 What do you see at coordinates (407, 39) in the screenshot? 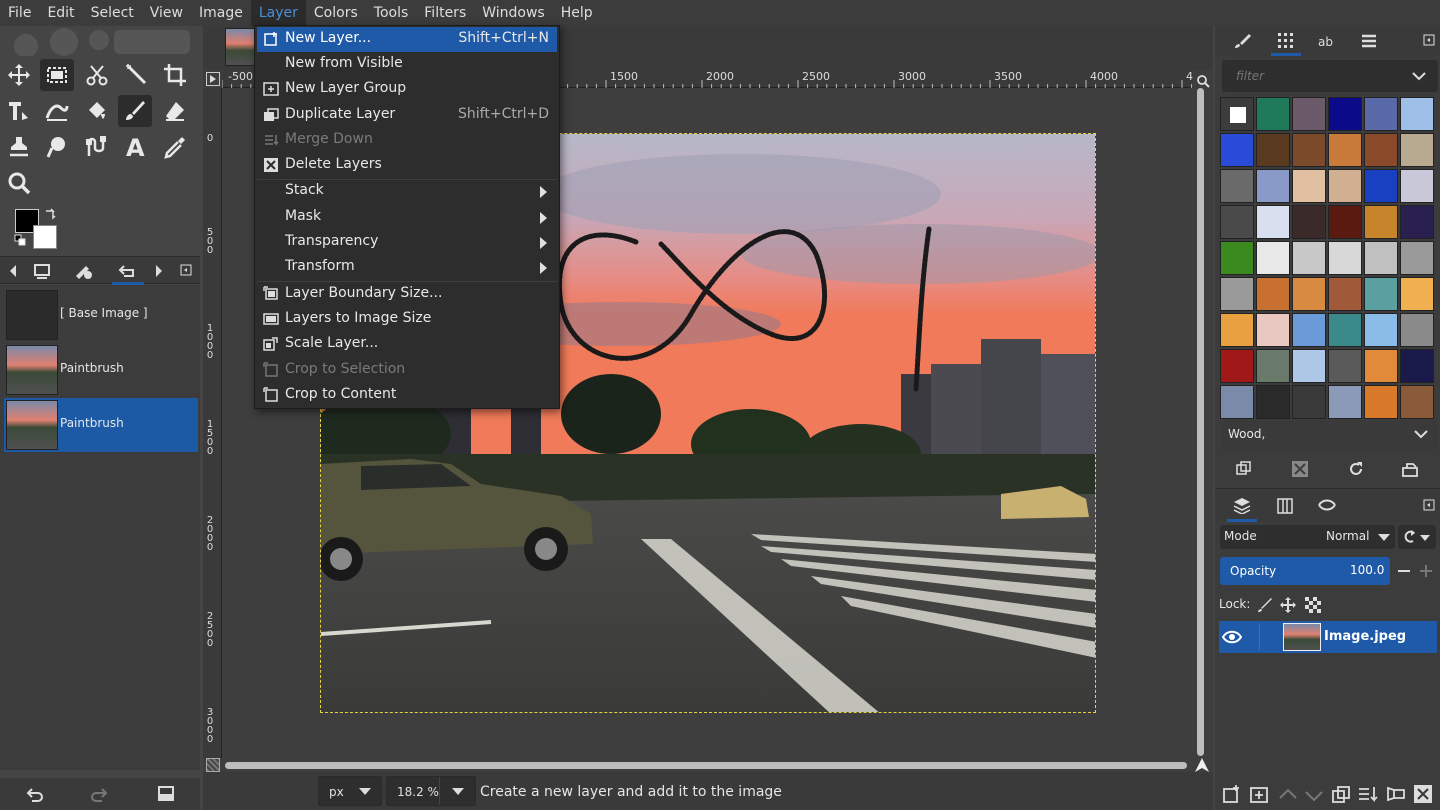
I see `menu-item-new-layer: New Layer... Shift+Ctrl+N` at bounding box center [407, 39].